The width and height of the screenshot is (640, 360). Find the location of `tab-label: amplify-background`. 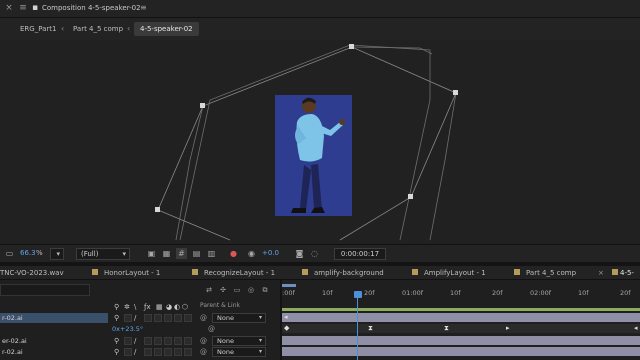

tab-label: amplify-background is located at coordinates (349, 273).